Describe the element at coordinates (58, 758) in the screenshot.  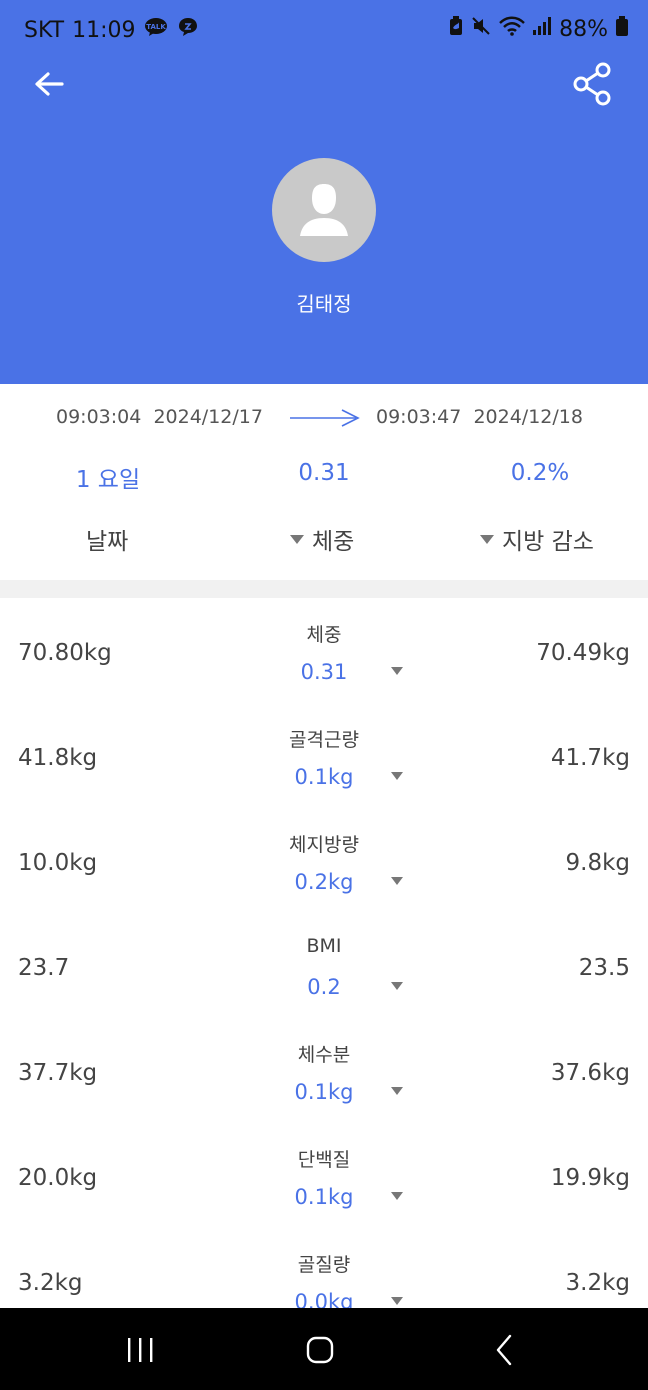
I see `before-value: 41.8kg` at that location.